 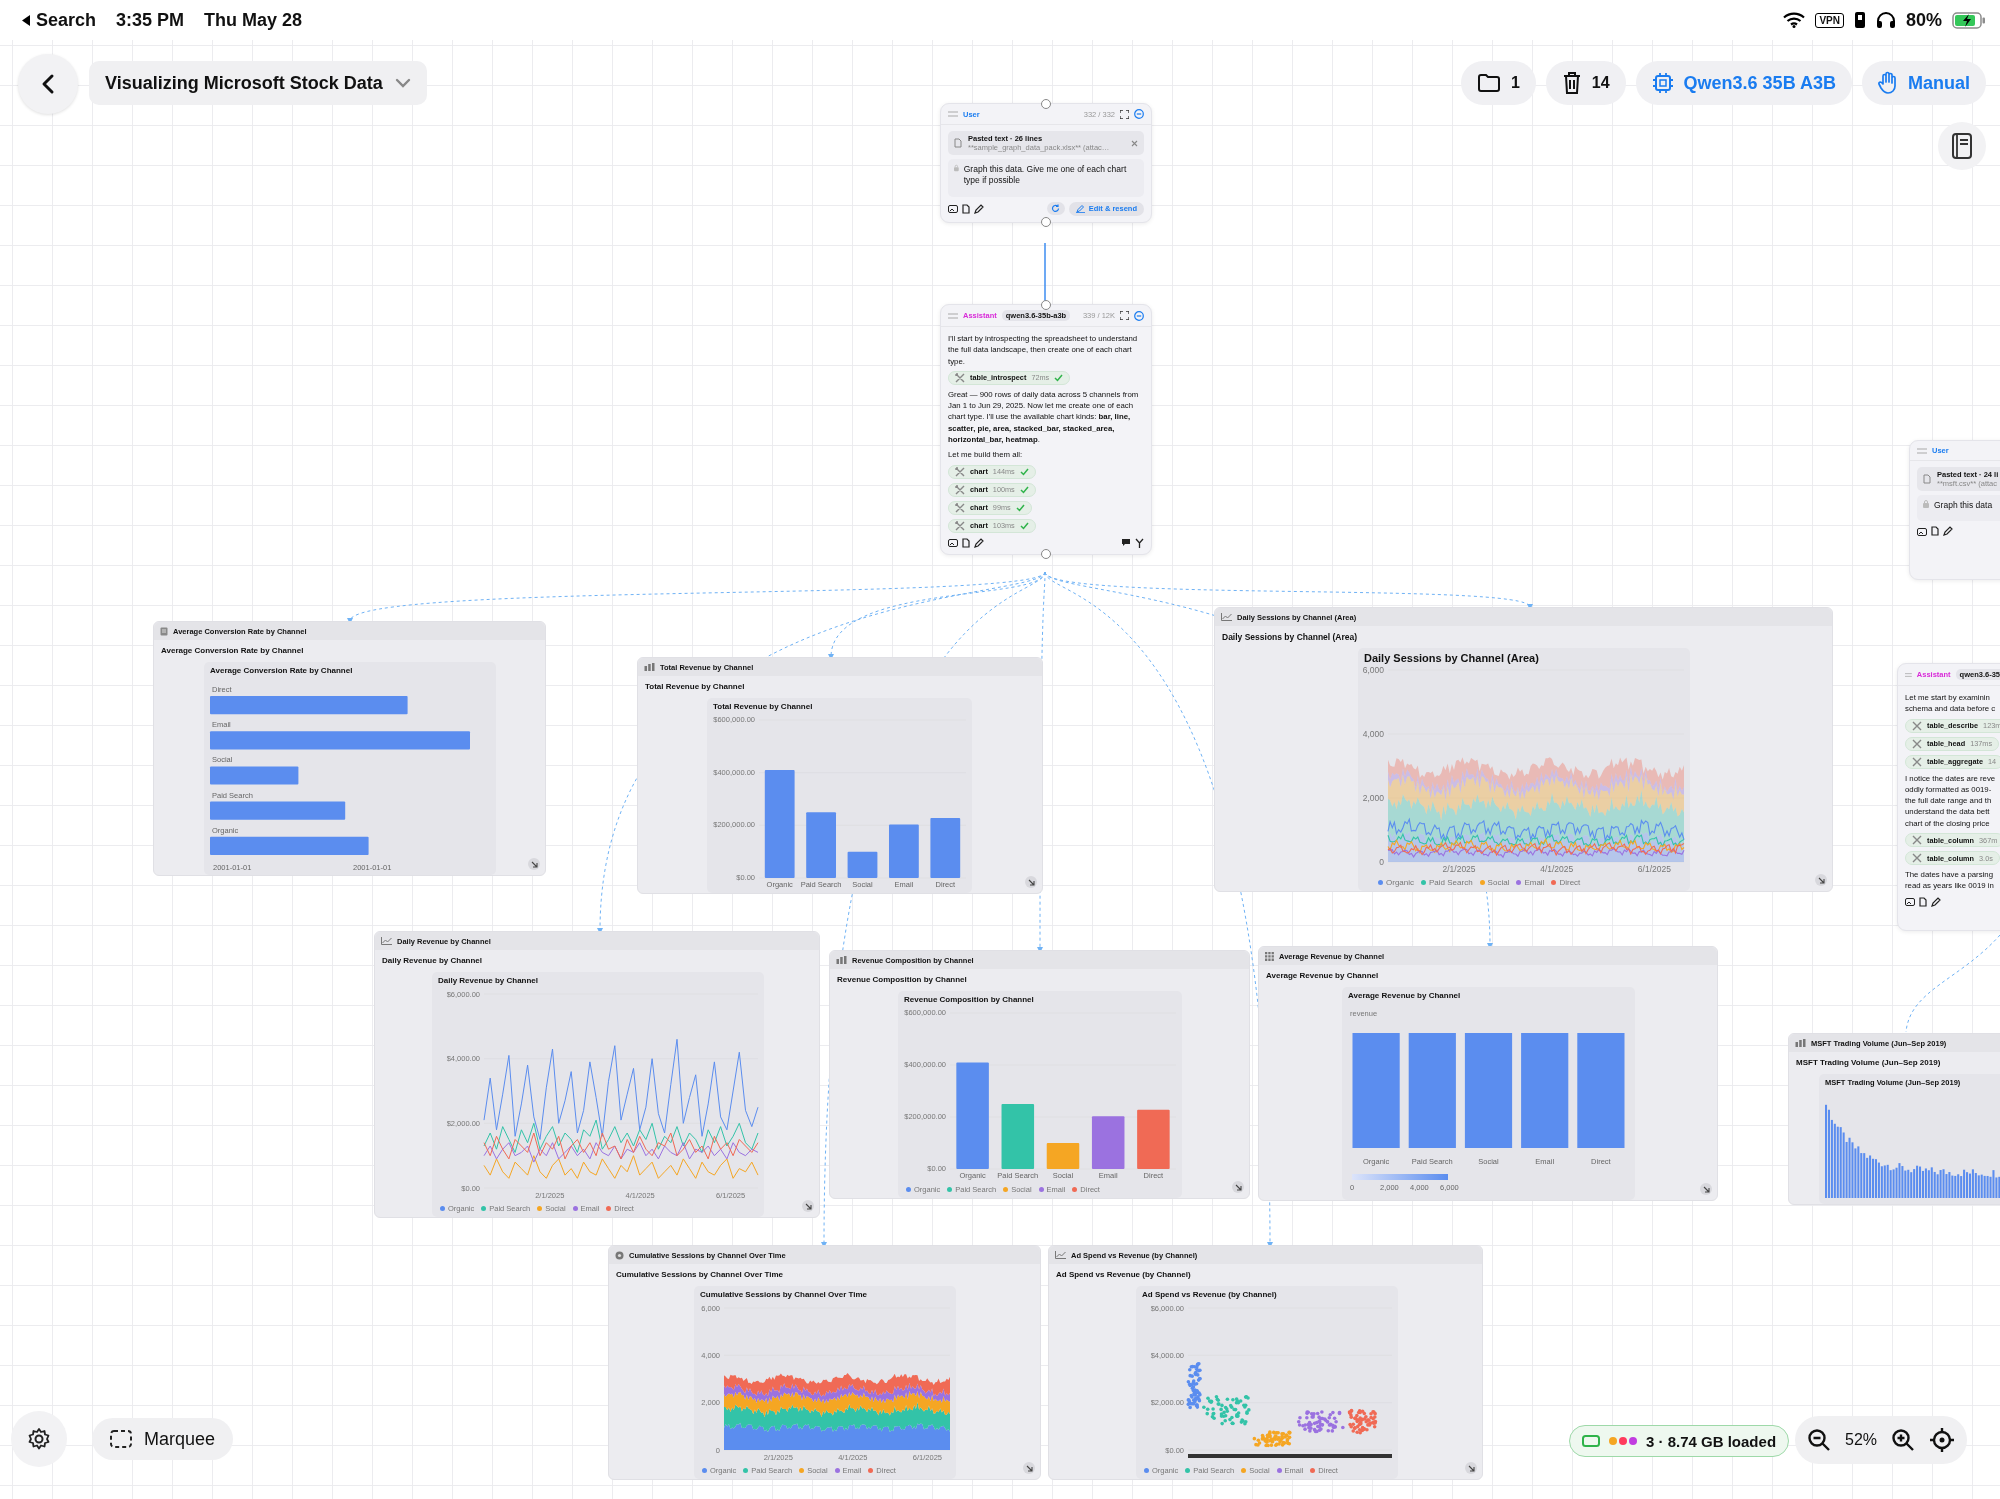 What do you see at coordinates (619, 1255) in the screenshot?
I see `circle-icon` at bounding box center [619, 1255].